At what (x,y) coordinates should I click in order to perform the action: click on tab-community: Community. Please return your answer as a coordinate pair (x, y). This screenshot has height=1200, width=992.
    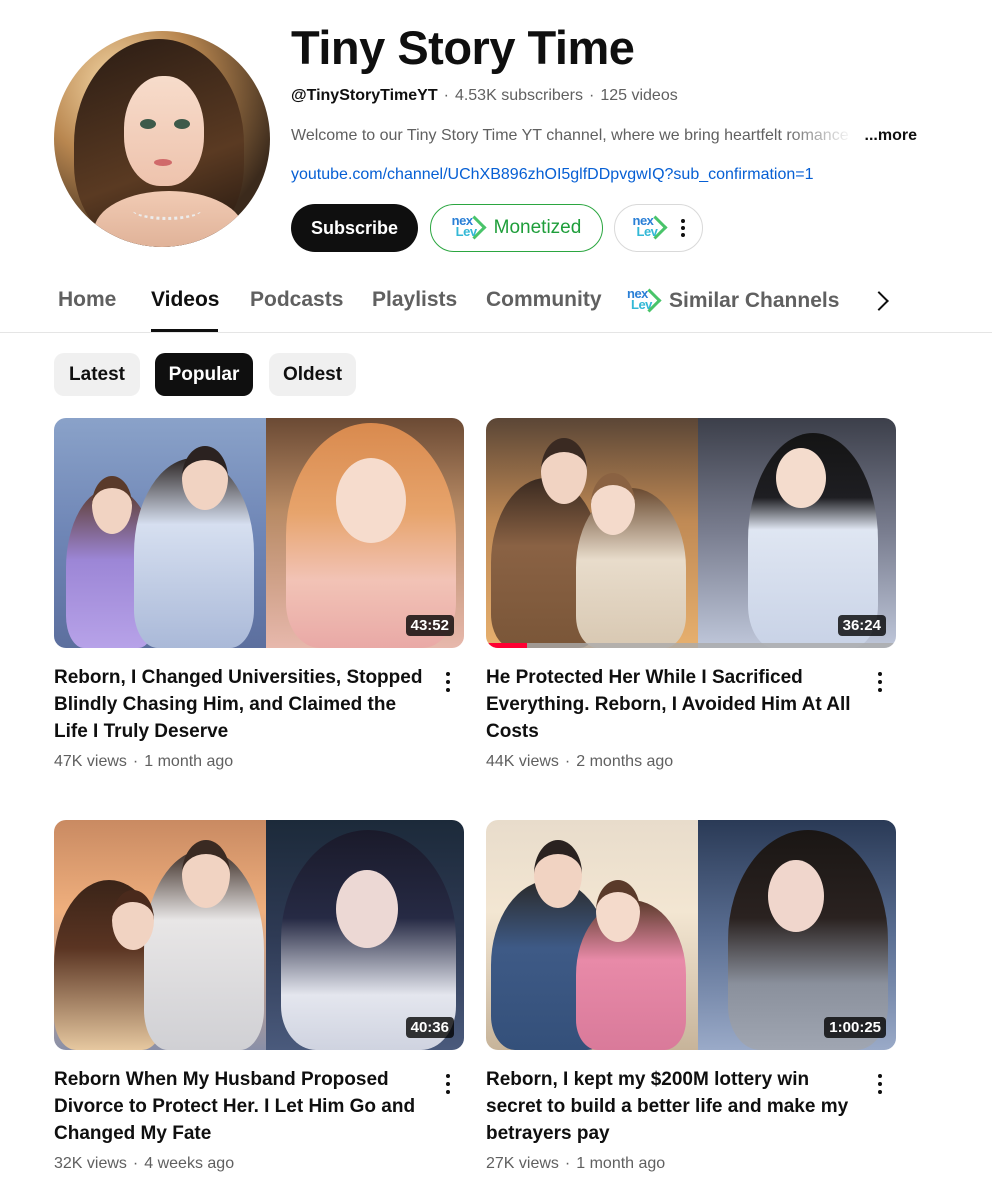
    Looking at the image, I should click on (544, 300).